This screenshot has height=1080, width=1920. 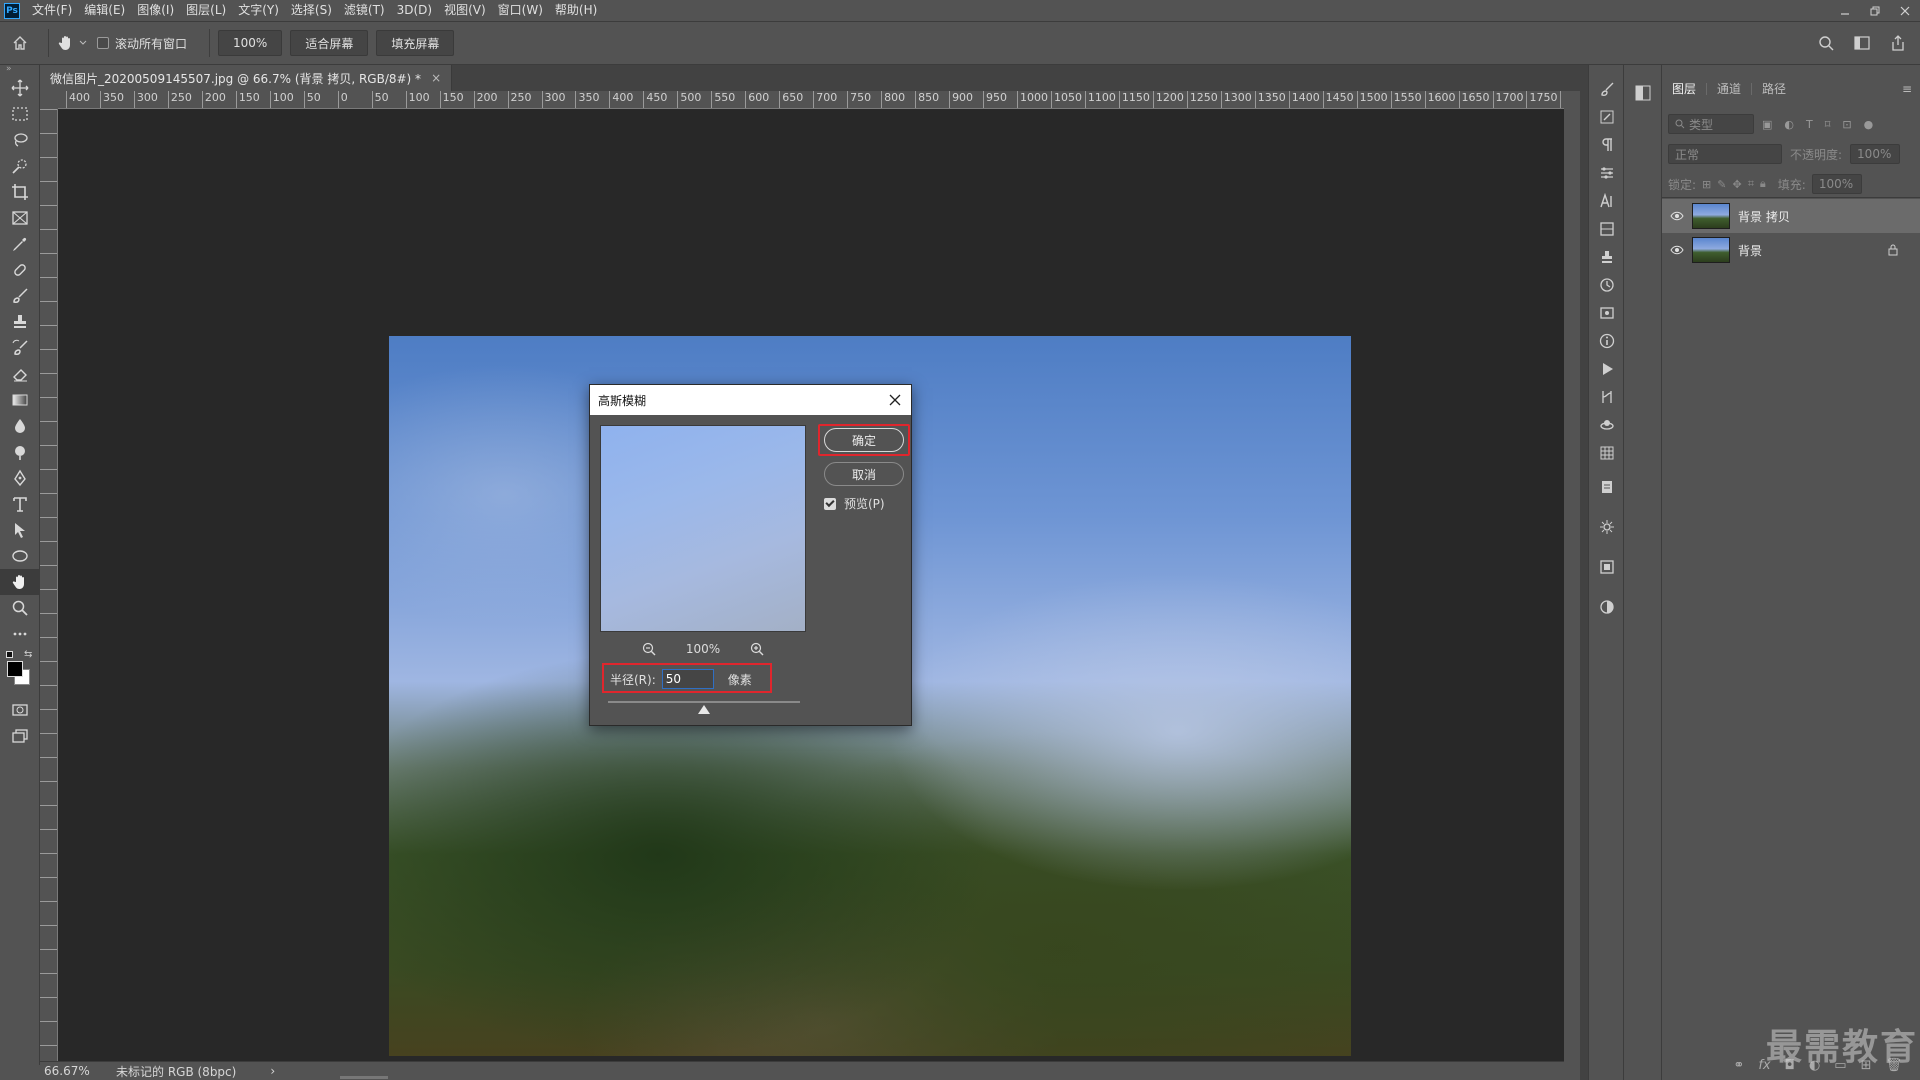 I want to click on panel-menu-icon: ≡, so click(x=1911, y=89).